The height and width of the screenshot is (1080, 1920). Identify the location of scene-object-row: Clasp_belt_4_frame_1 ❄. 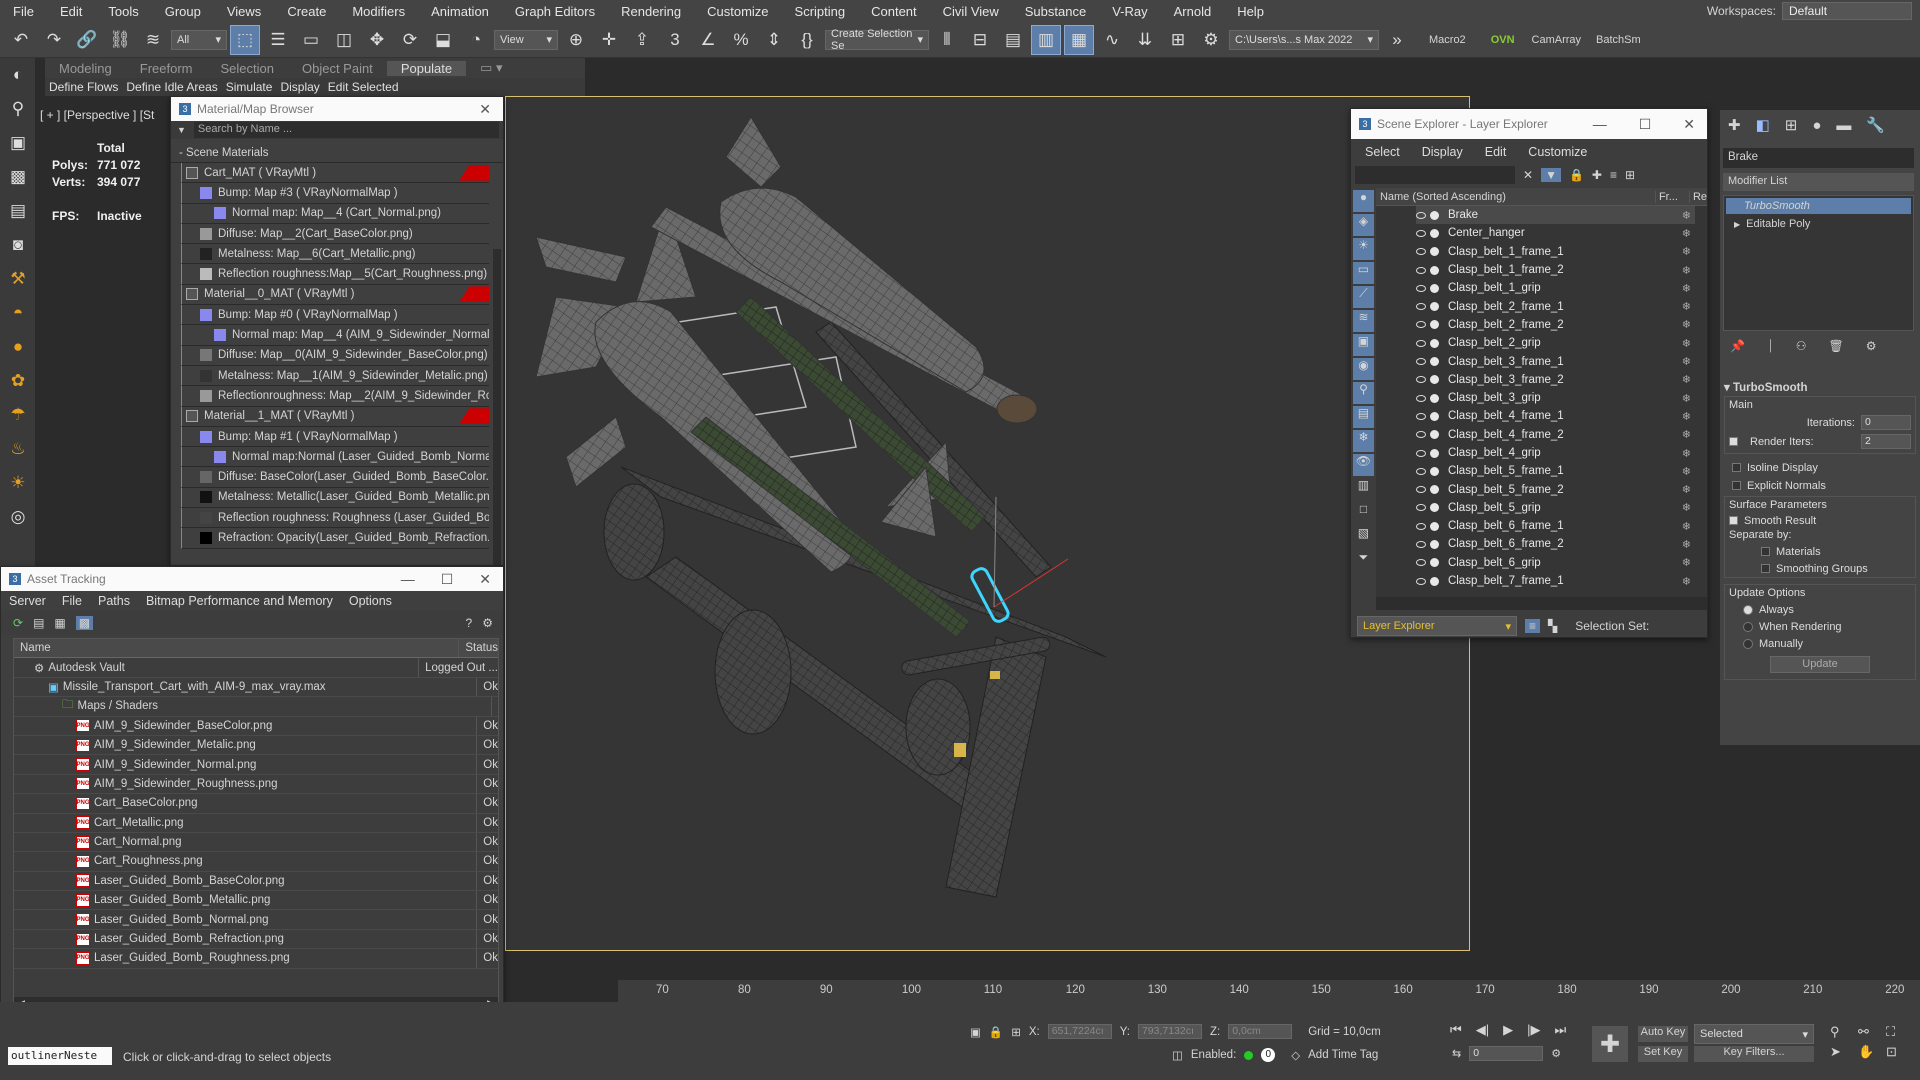
(1555, 416).